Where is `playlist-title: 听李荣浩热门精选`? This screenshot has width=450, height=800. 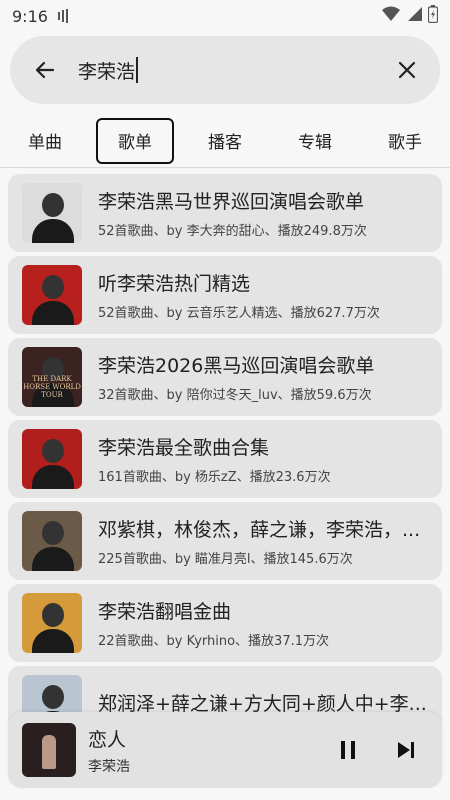 playlist-title: 听李荣浩热门精选 is located at coordinates (174, 284).